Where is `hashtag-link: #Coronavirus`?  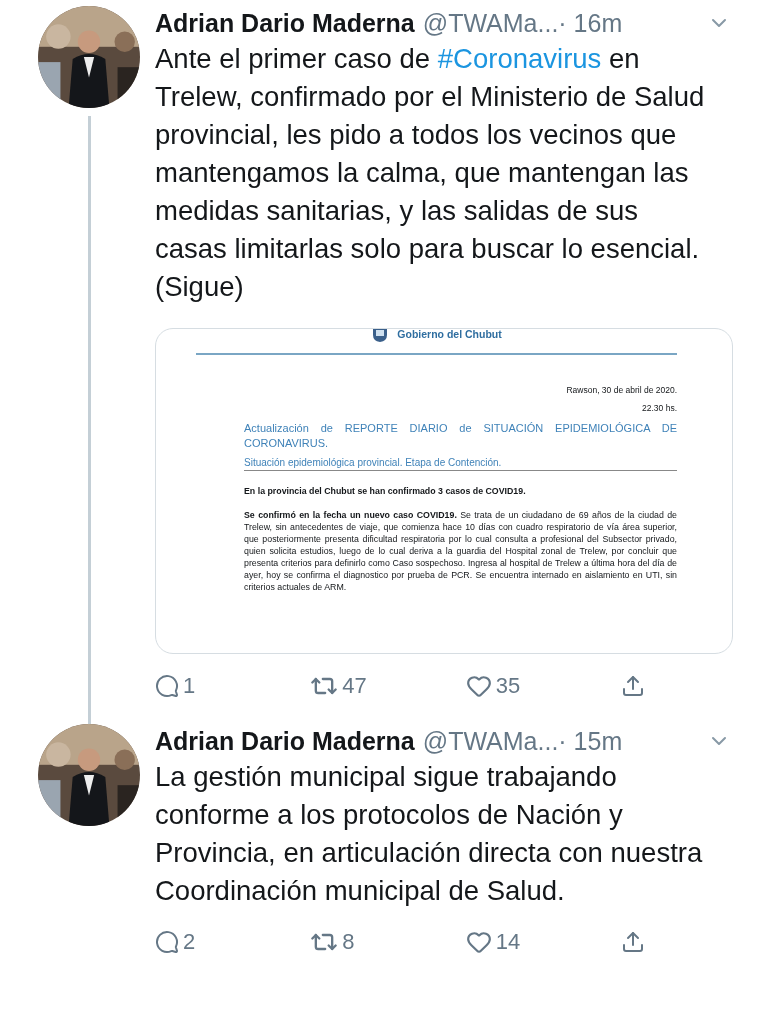
hashtag-link: #Coronavirus is located at coordinates (519, 58).